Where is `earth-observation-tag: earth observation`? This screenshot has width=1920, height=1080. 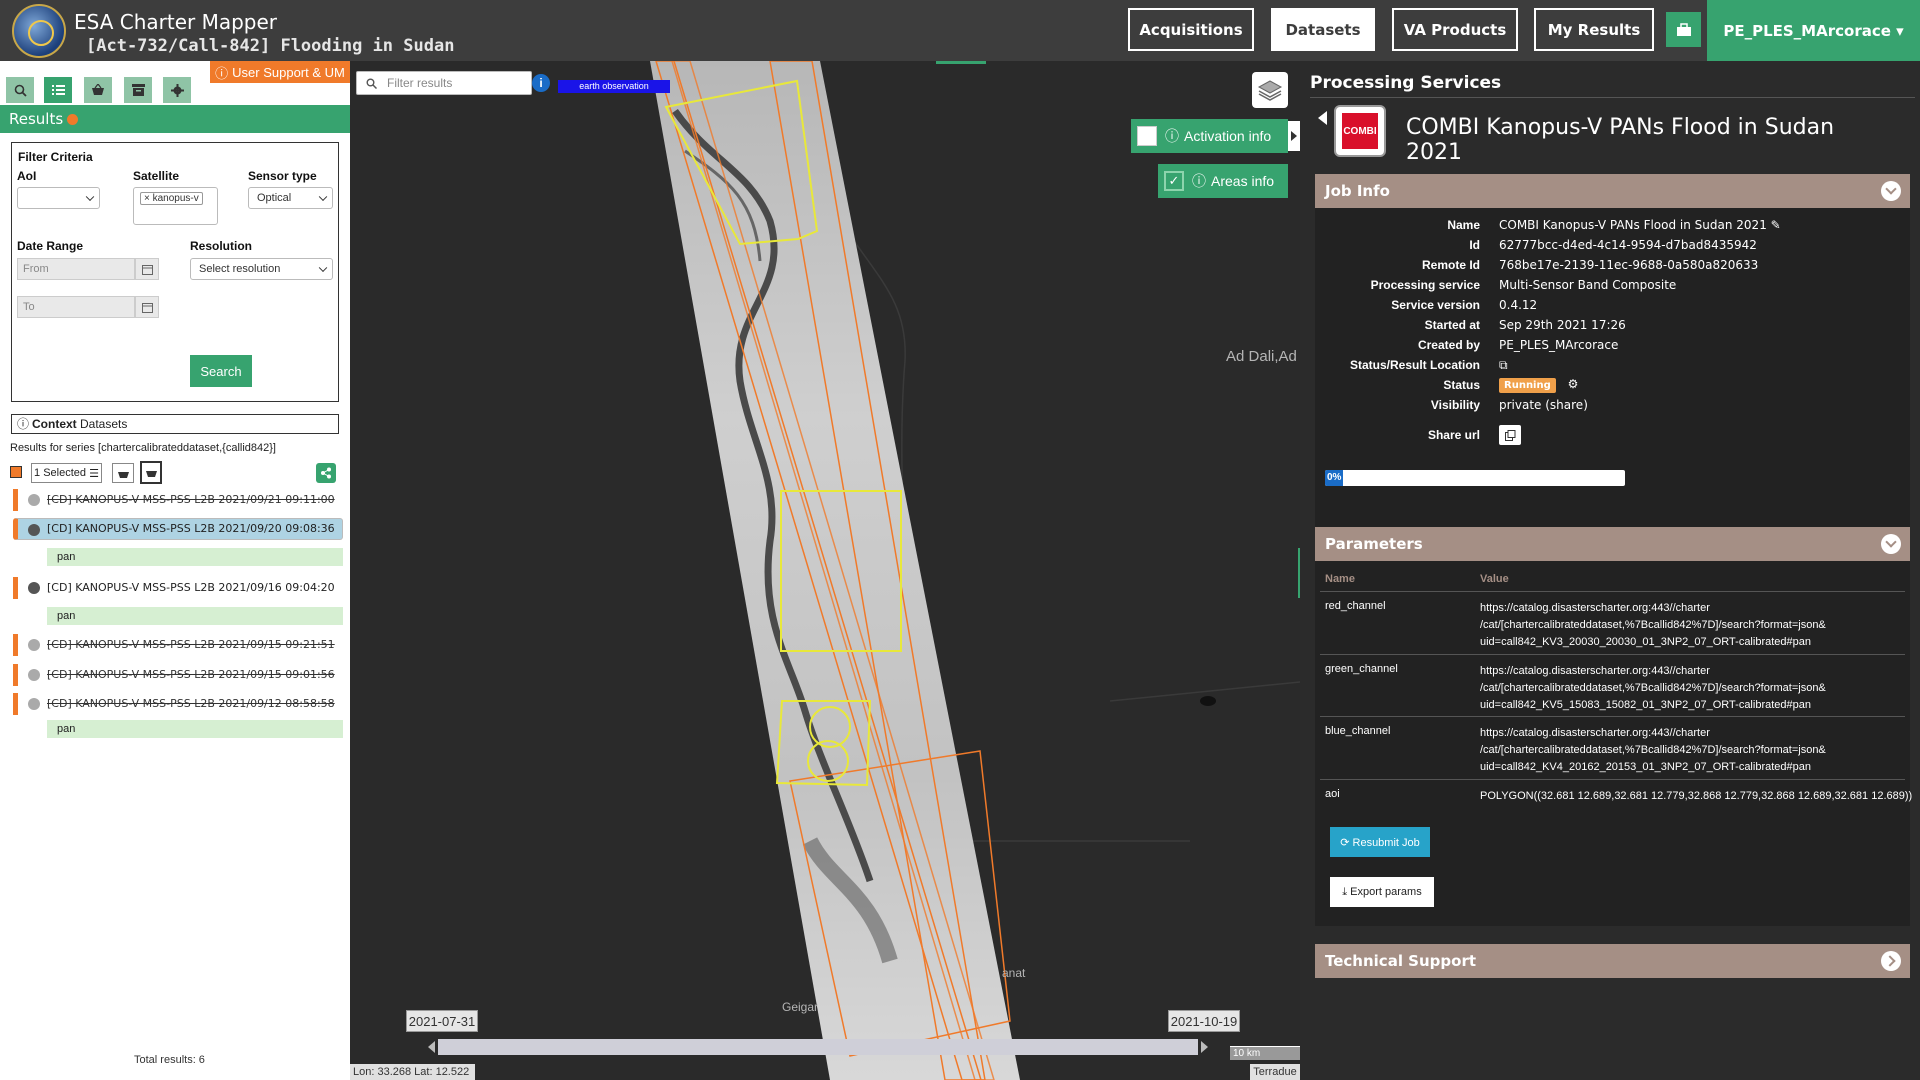 earth-observation-tag: earth observation is located at coordinates (614, 86).